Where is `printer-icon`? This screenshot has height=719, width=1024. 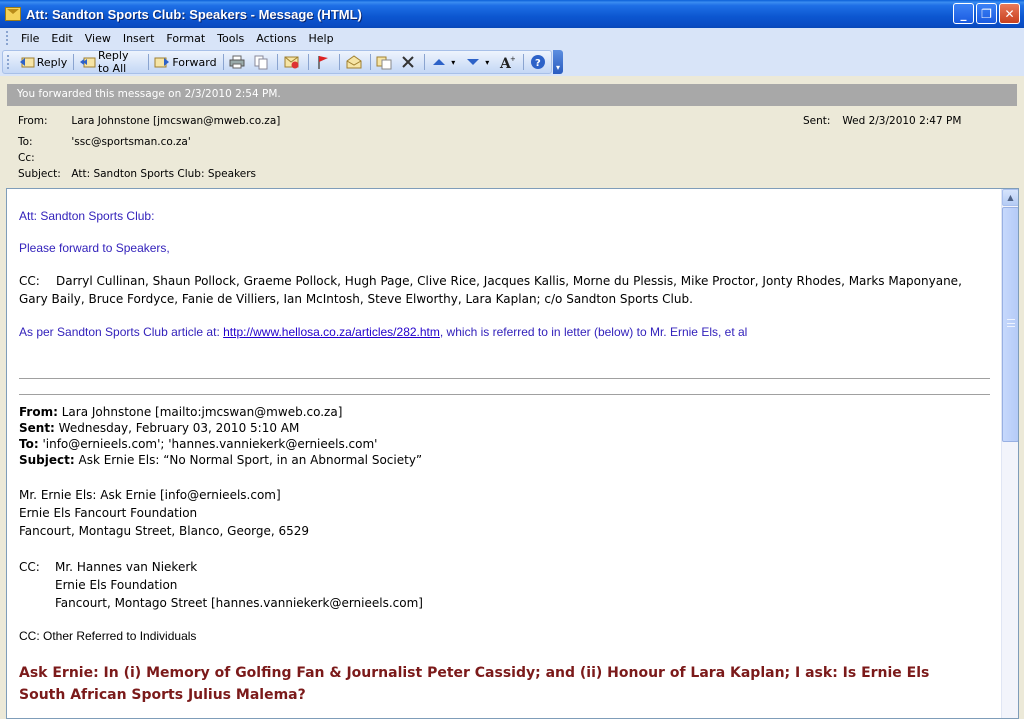
printer-icon is located at coordinates (237, 62).